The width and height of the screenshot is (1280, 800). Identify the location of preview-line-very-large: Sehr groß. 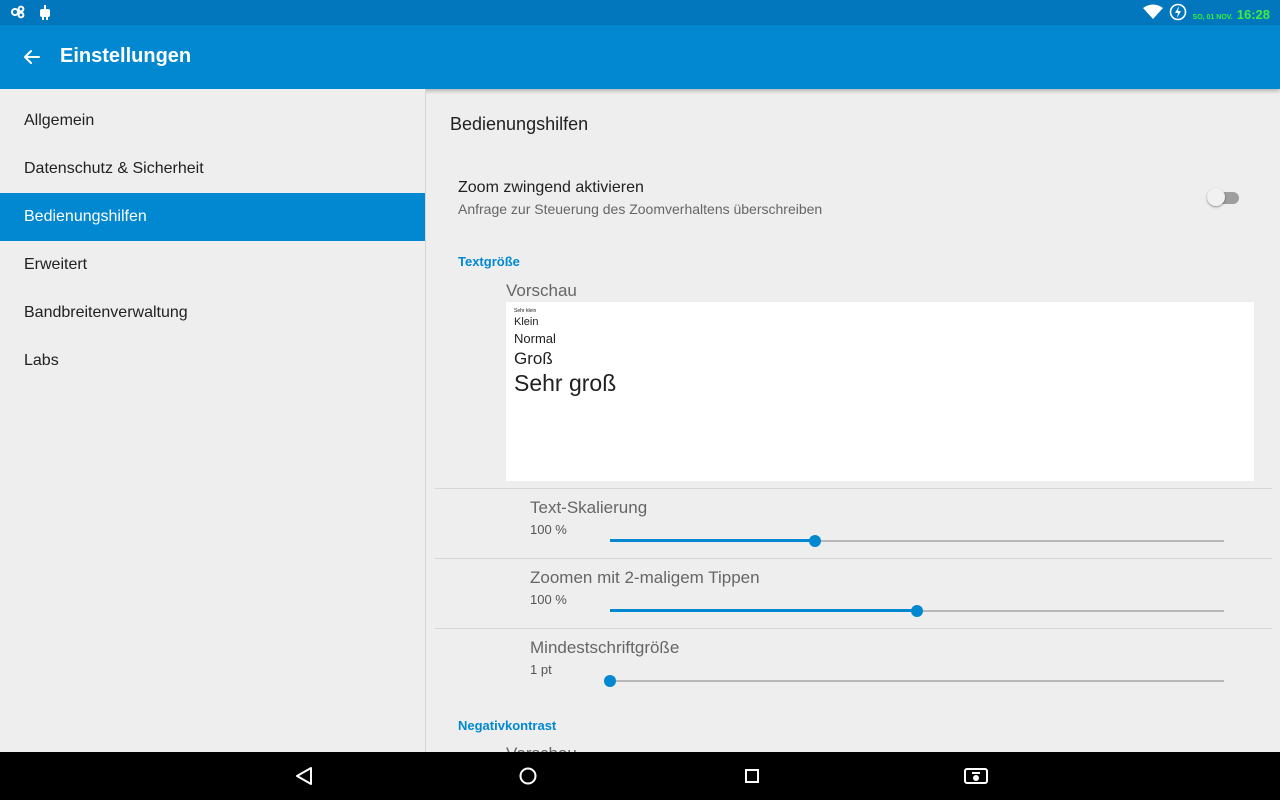
(565, 383).